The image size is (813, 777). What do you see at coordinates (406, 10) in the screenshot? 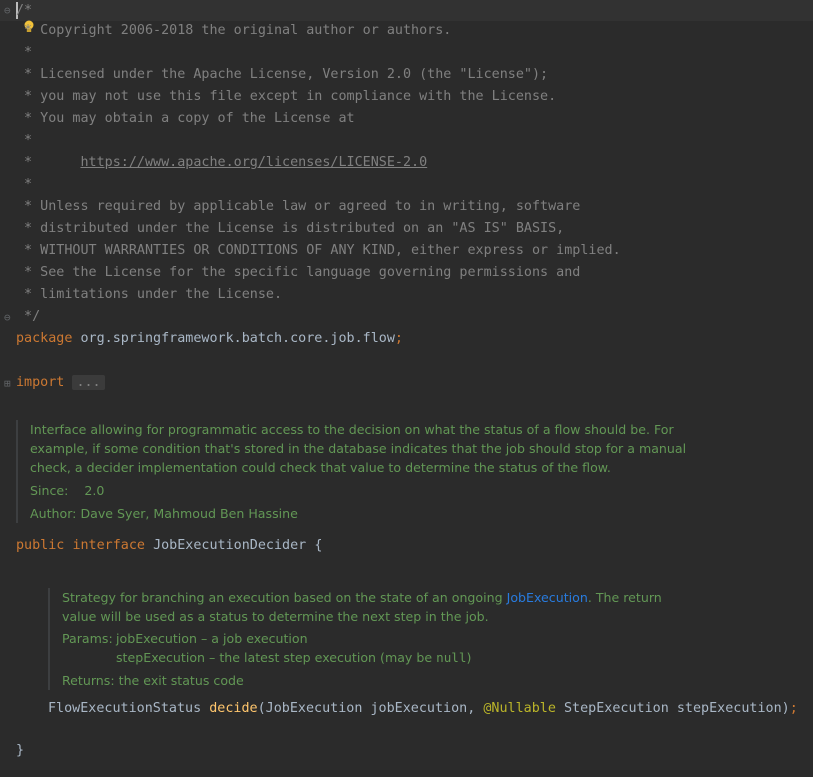
I see `current-line-highlight` at bounding box center [406, 10].